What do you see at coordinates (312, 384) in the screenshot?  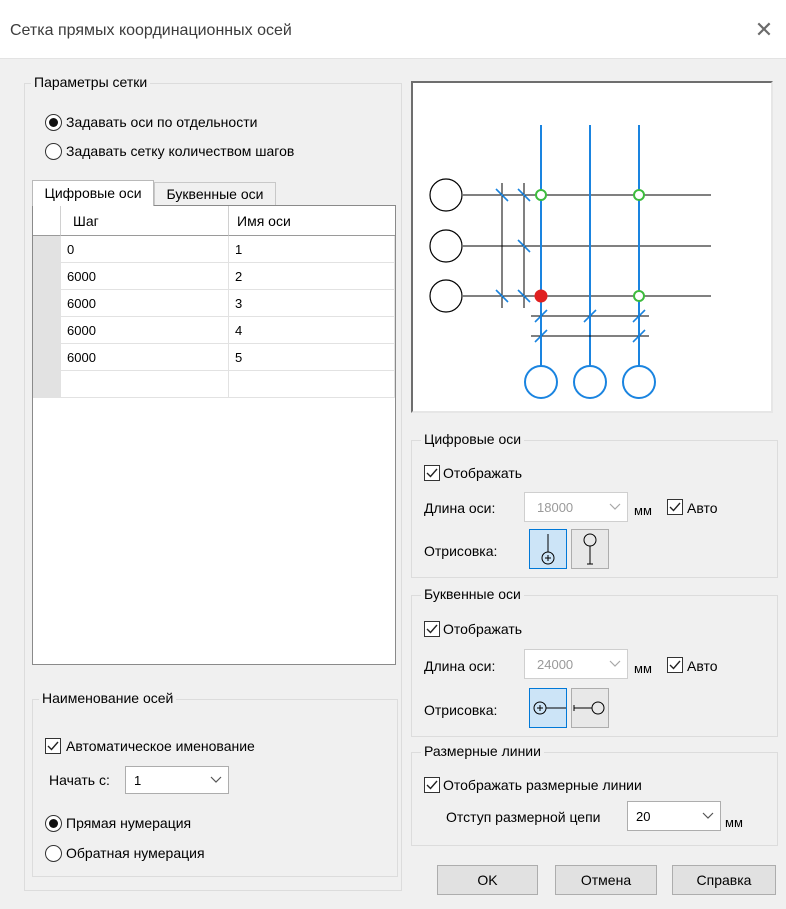 I see `table-new-row-name` at bounding box center [312, 384].